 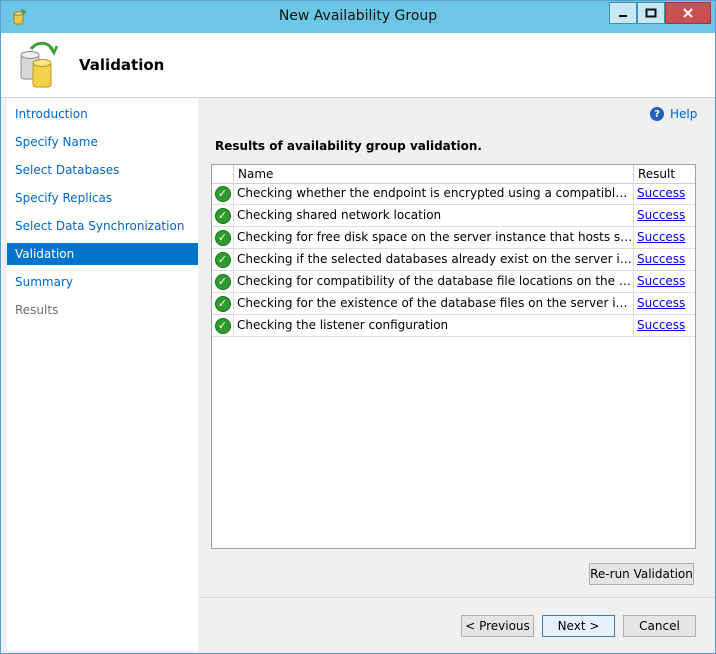 What do you see at coordinates (39, 64) in the screenshot?
I see `availability-group-icon` at bounding box center [39, 64].